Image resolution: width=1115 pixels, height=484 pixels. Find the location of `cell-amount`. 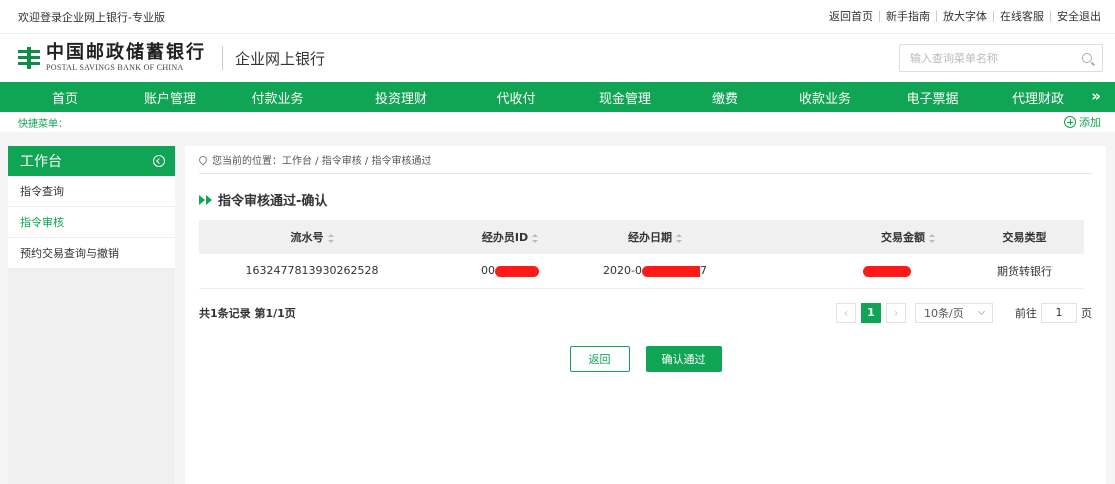

cell-amount is located at coordinates (840, 271).